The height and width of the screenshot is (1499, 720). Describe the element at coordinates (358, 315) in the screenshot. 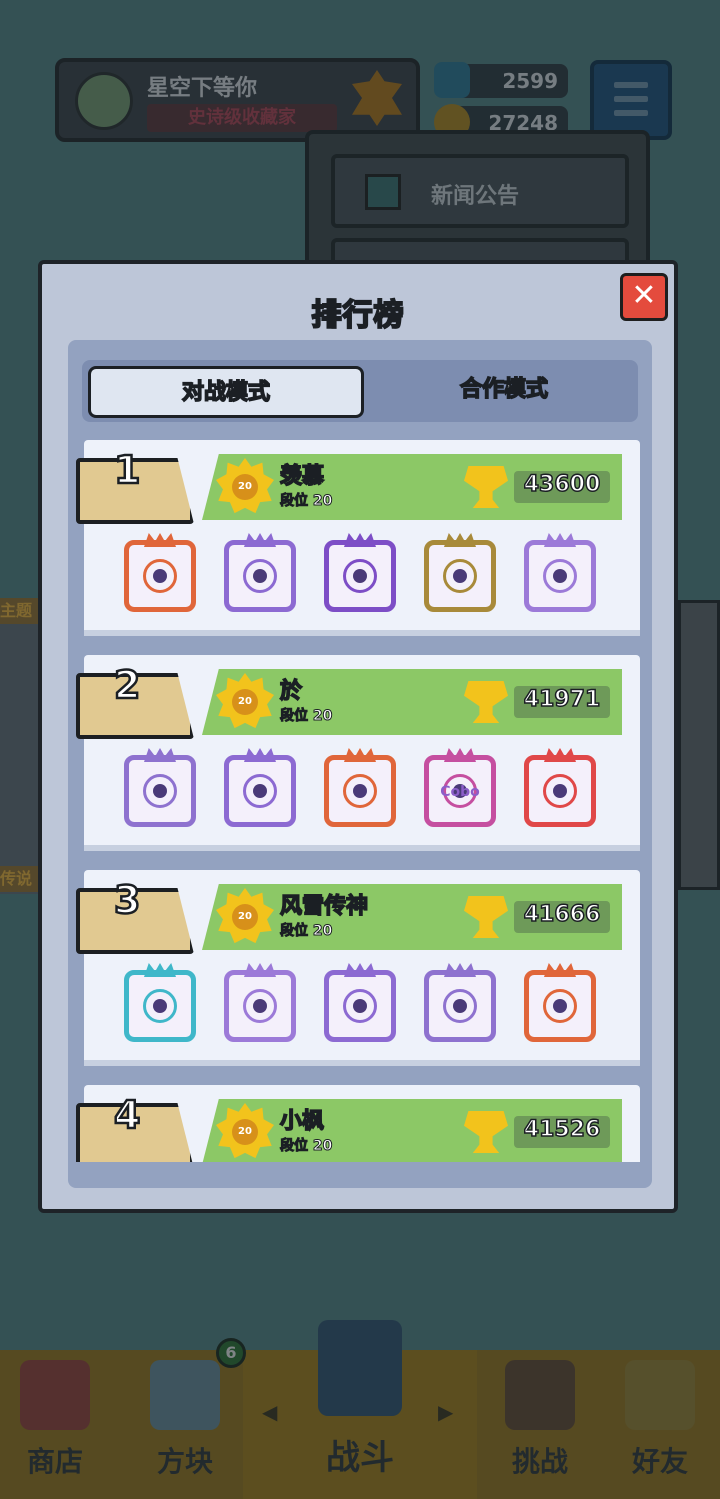

I see `modal-title: 排行榜` at that location.